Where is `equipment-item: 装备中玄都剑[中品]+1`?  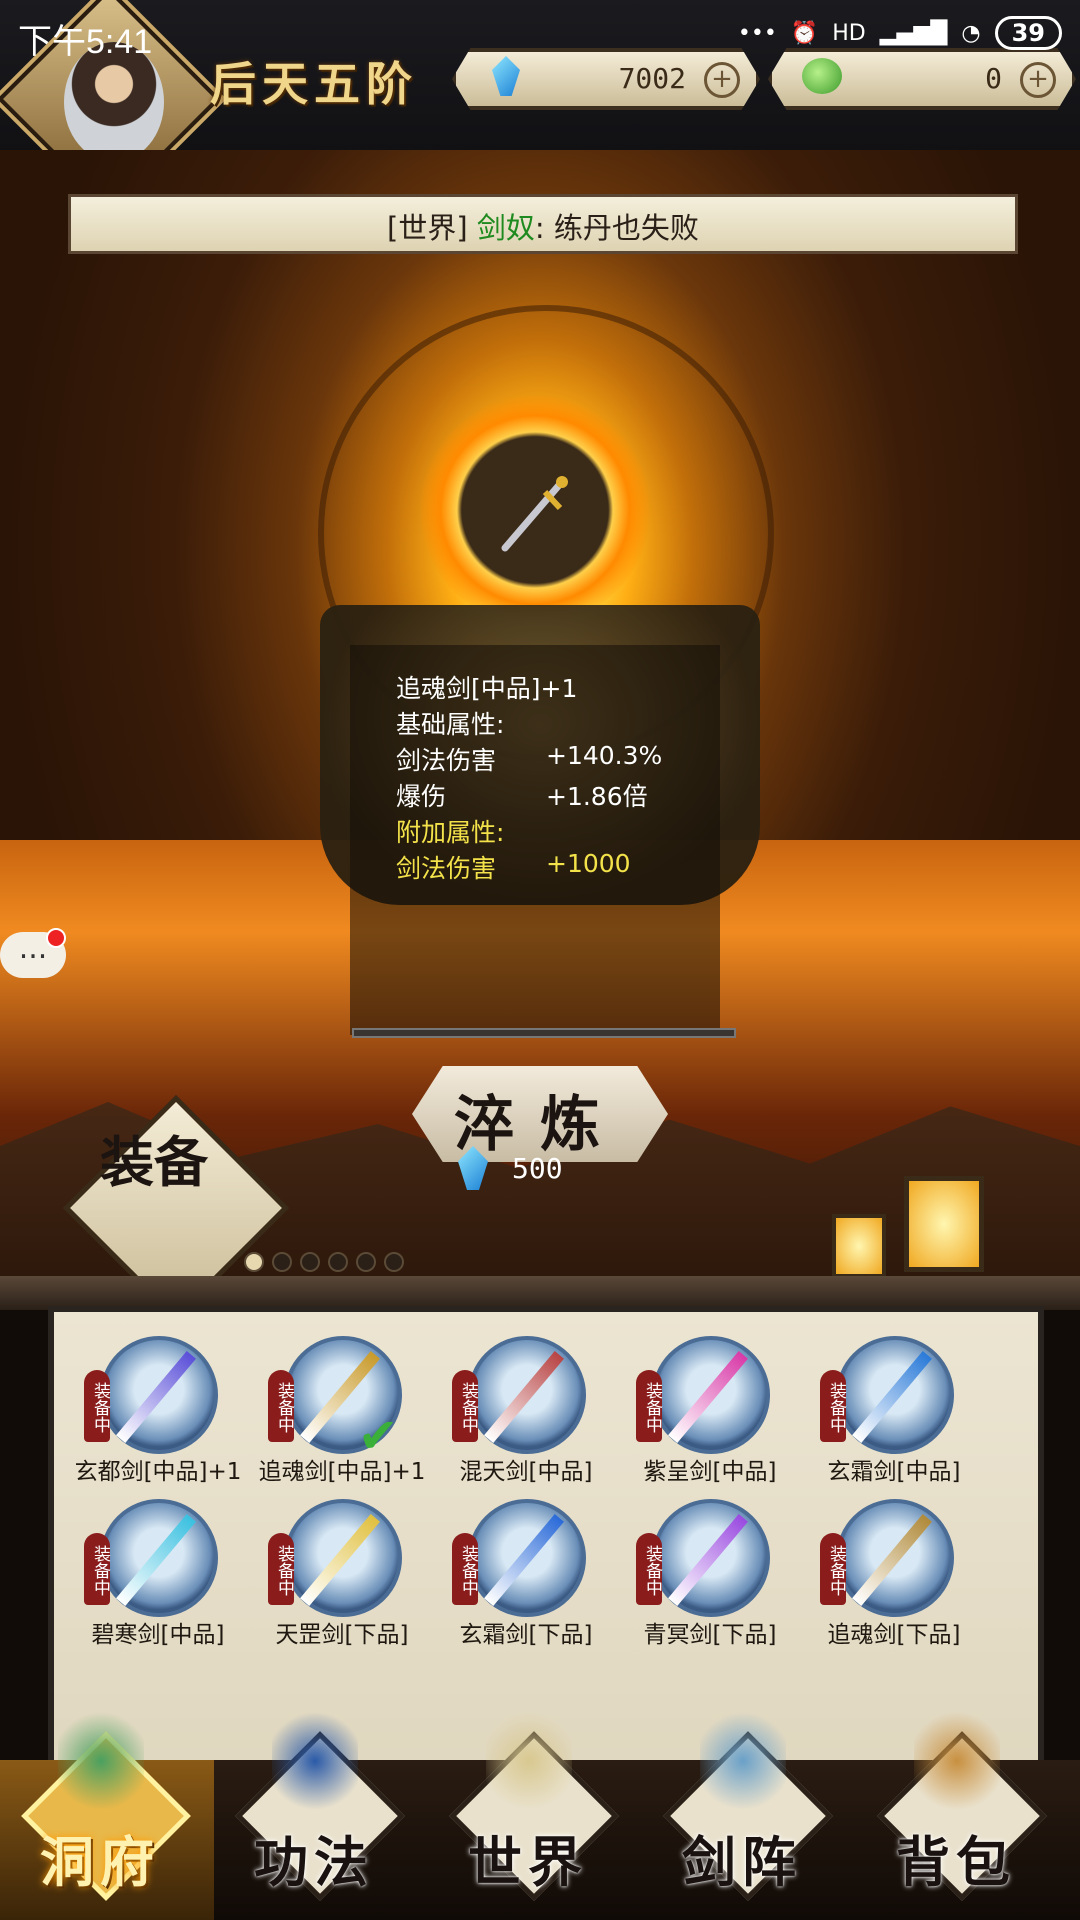
equipment-item: 装备中玄都剑[中品]+1 is located at coordinates (158, 1408).